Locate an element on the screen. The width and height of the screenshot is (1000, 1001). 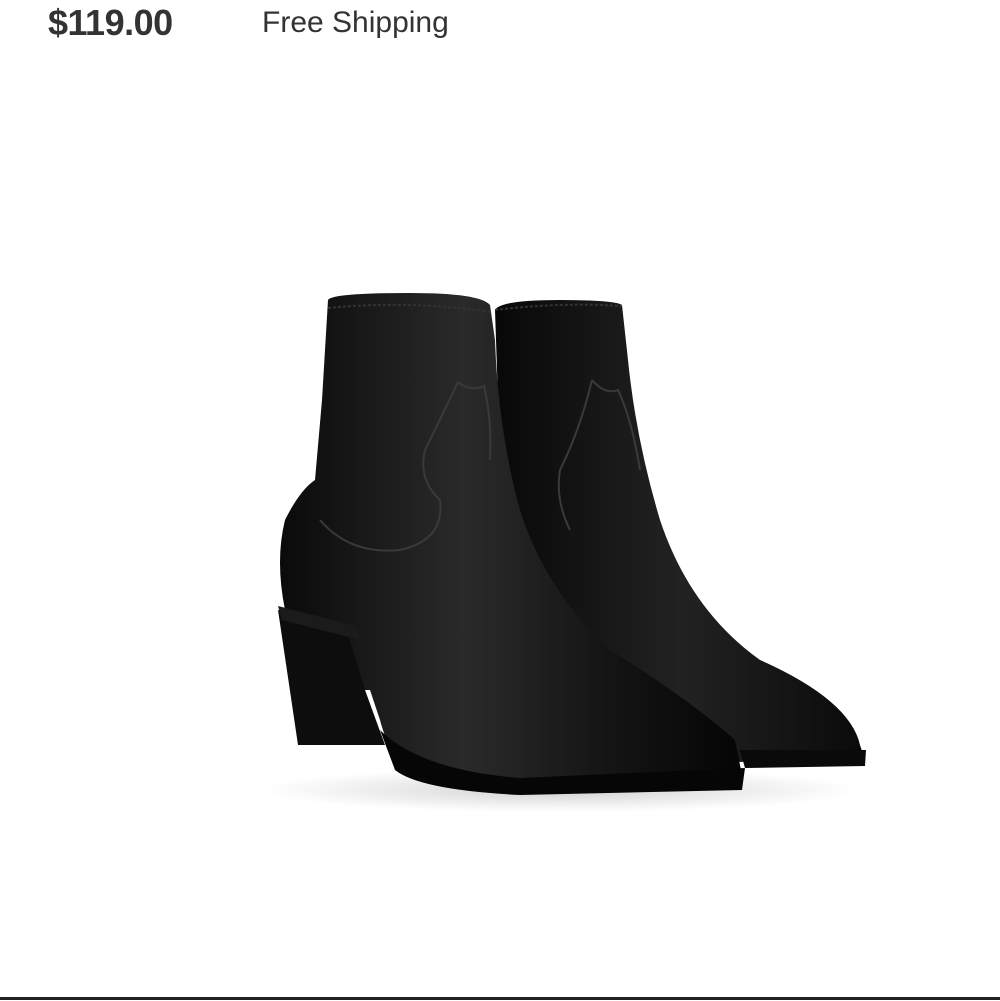
price-row: $119.00 Free Shipping is located at coordinates (500, 26).